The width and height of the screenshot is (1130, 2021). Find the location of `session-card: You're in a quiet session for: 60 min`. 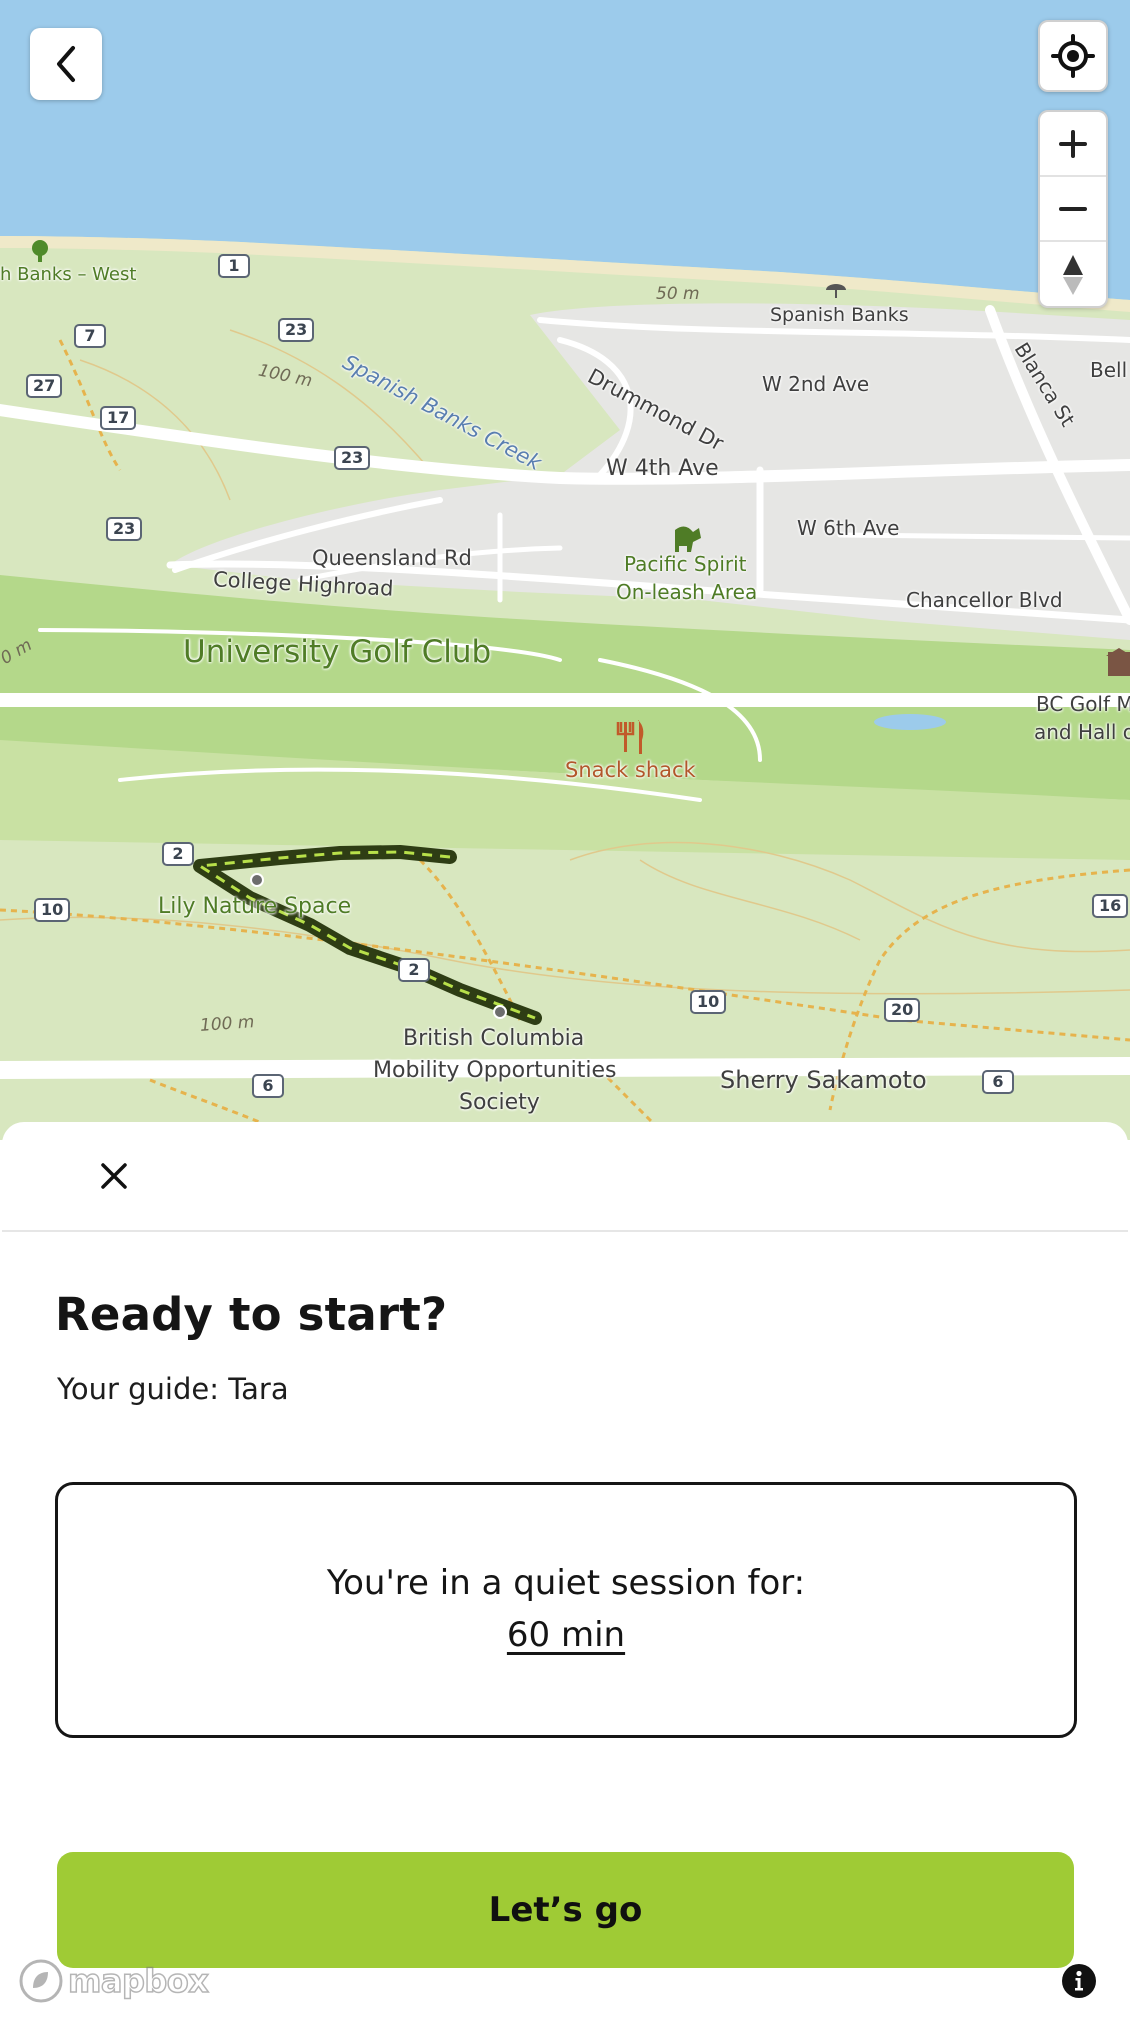

session-card: You're in a quiet session for: 60 min is located at coordinates (566, 1610).